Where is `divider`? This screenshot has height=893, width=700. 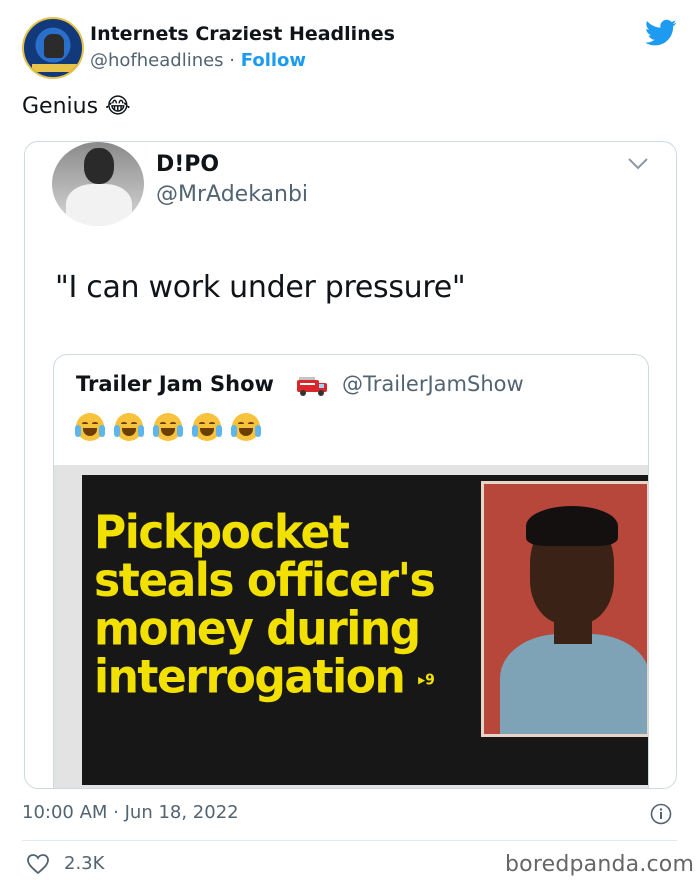 divider is located at coordinates (349, 840).